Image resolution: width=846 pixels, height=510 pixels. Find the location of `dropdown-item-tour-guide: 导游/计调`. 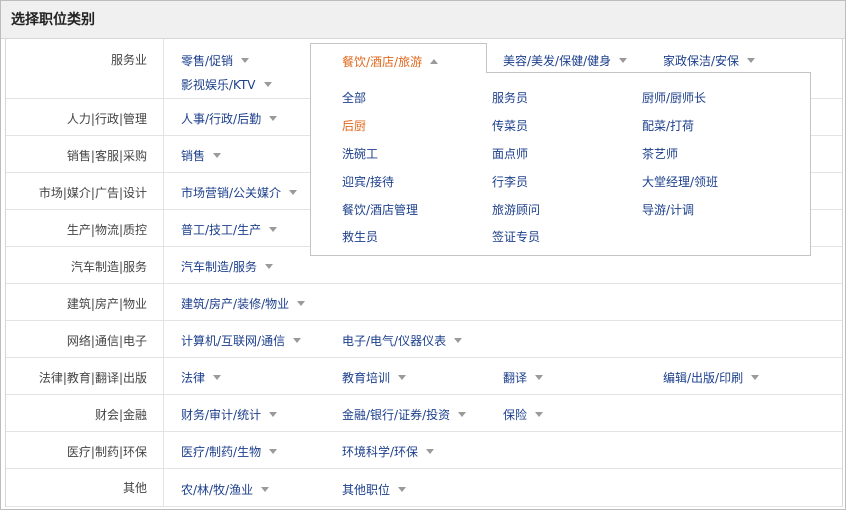

dropdown-item-tour-guide: 导游/计调 is located at coordinates (668, 209).